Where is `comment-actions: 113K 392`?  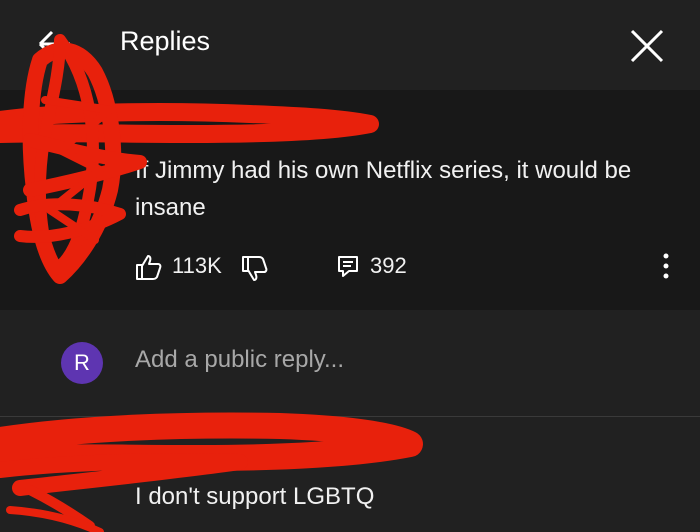 comment-actions: 113K 392 is located at coordinates (350, 265).